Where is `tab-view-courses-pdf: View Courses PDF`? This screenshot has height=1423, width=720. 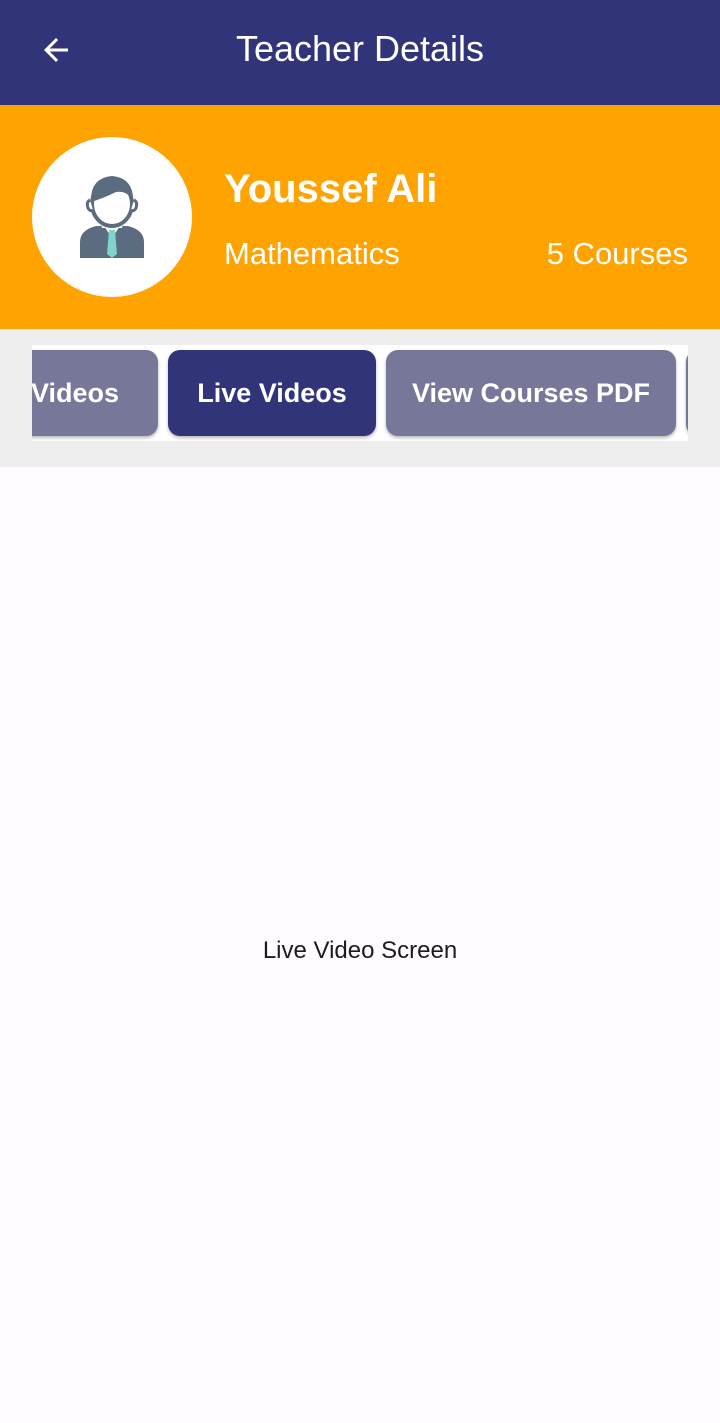
tab-view-courses-pdf: View Courses PDF is located at coordinates (531, 393).